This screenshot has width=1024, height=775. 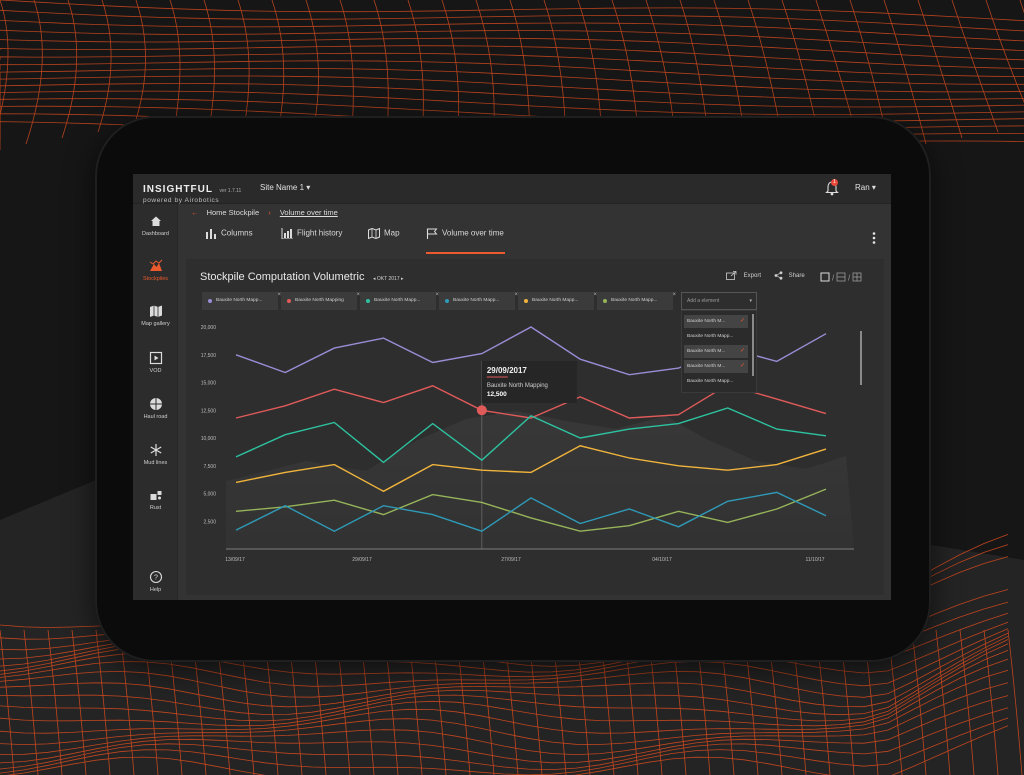 What do you see at coordinates (155, 508) in the screenshot?
I see `sidebar-item-label: Rust` at bounding box center [155, 508].